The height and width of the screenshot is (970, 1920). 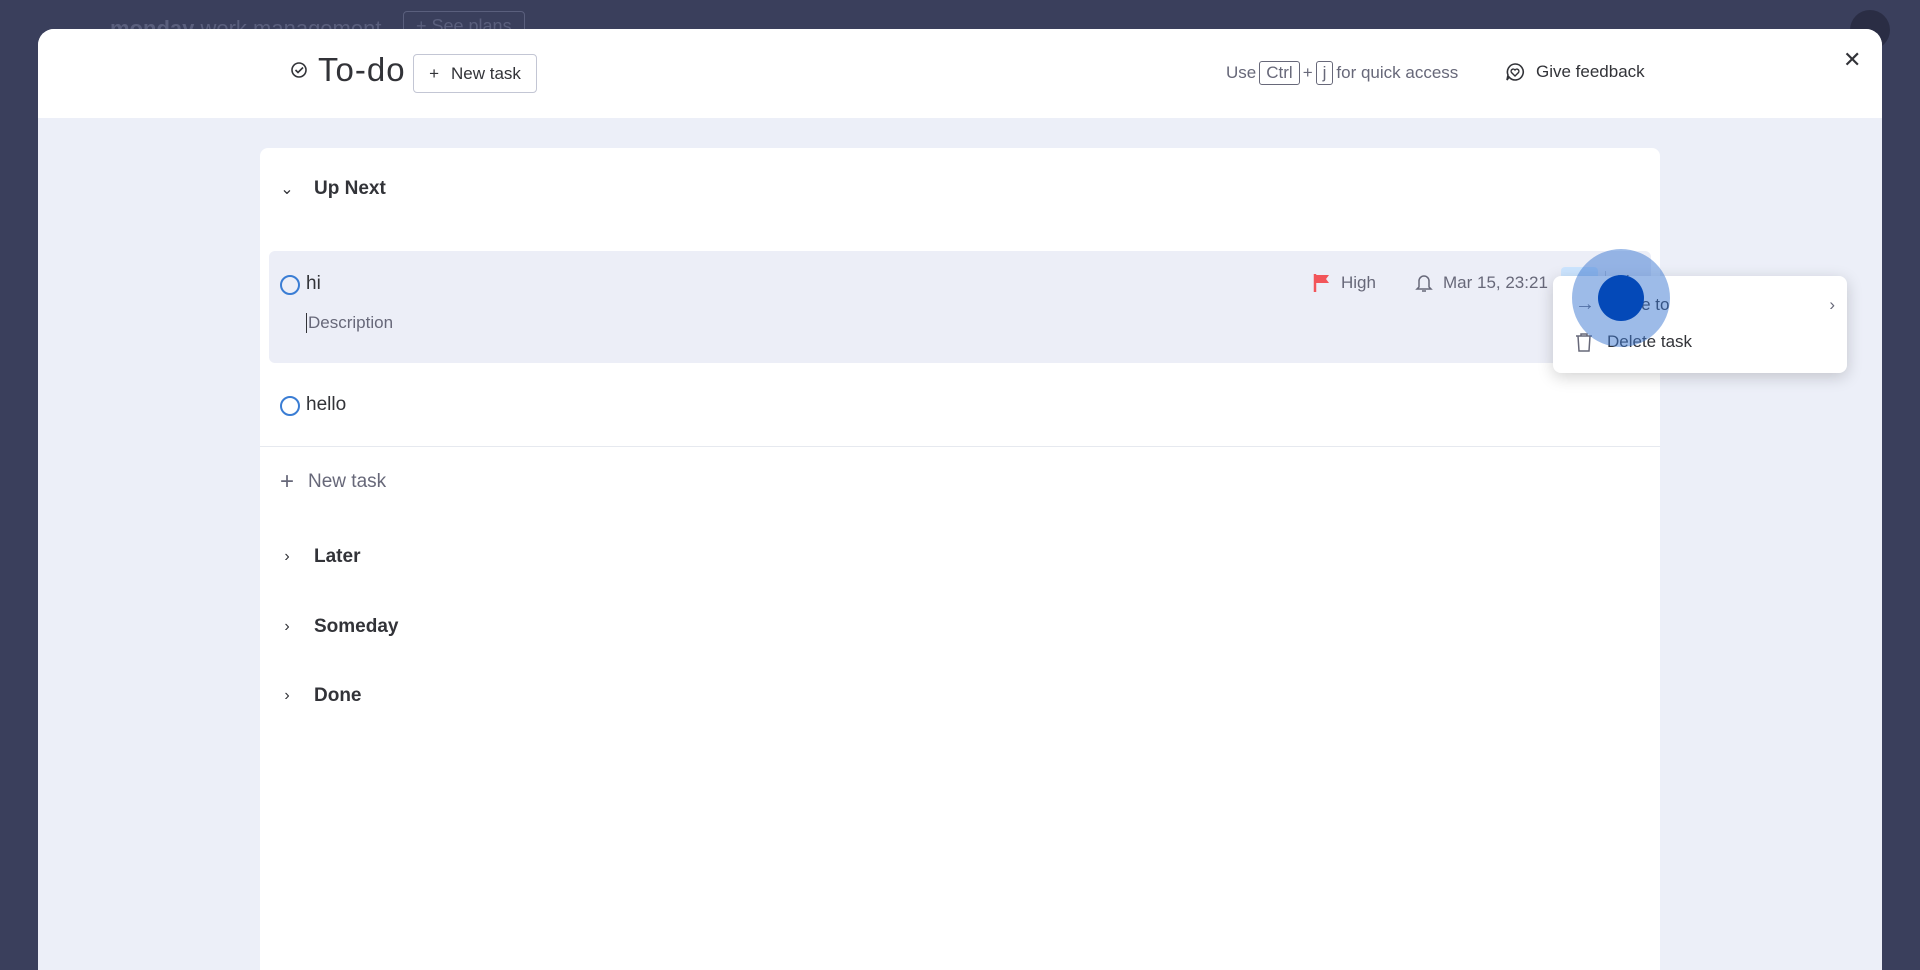 I want to click on reminder-field: Mar 15, 23:21, so click(x=1481, y=283).